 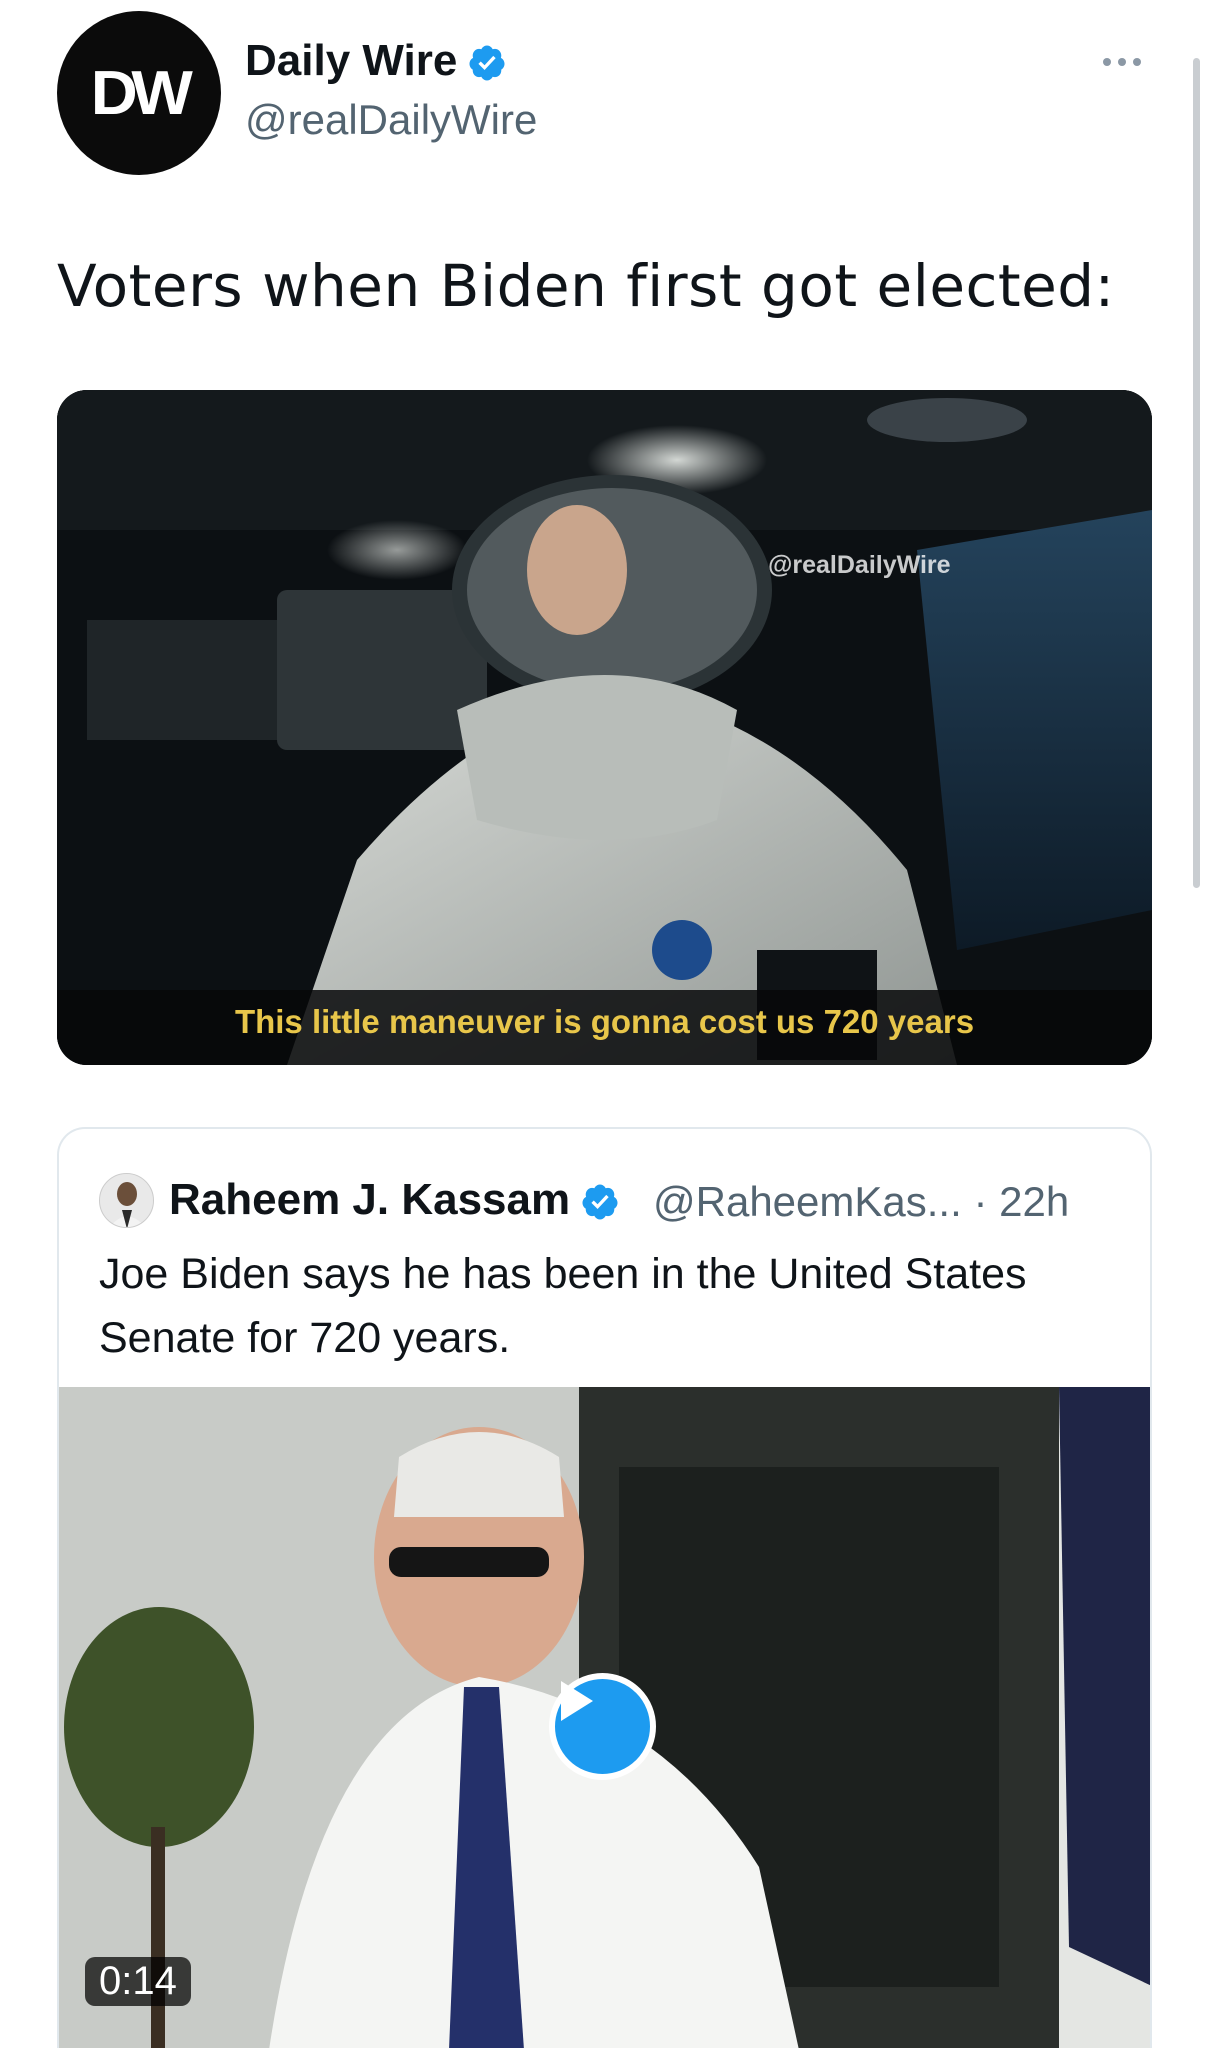 I want to click on tweet-text: Voters when Biden first got elected:, so click(x=586, y=286).